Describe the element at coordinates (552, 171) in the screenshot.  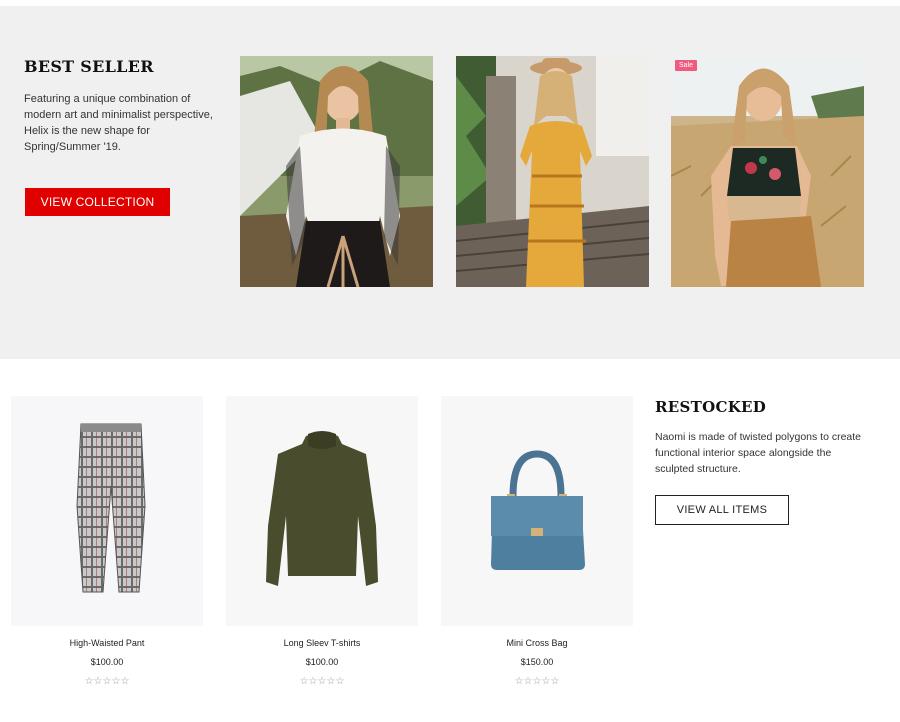
I see `model-yellow-dress-photo` at that location.